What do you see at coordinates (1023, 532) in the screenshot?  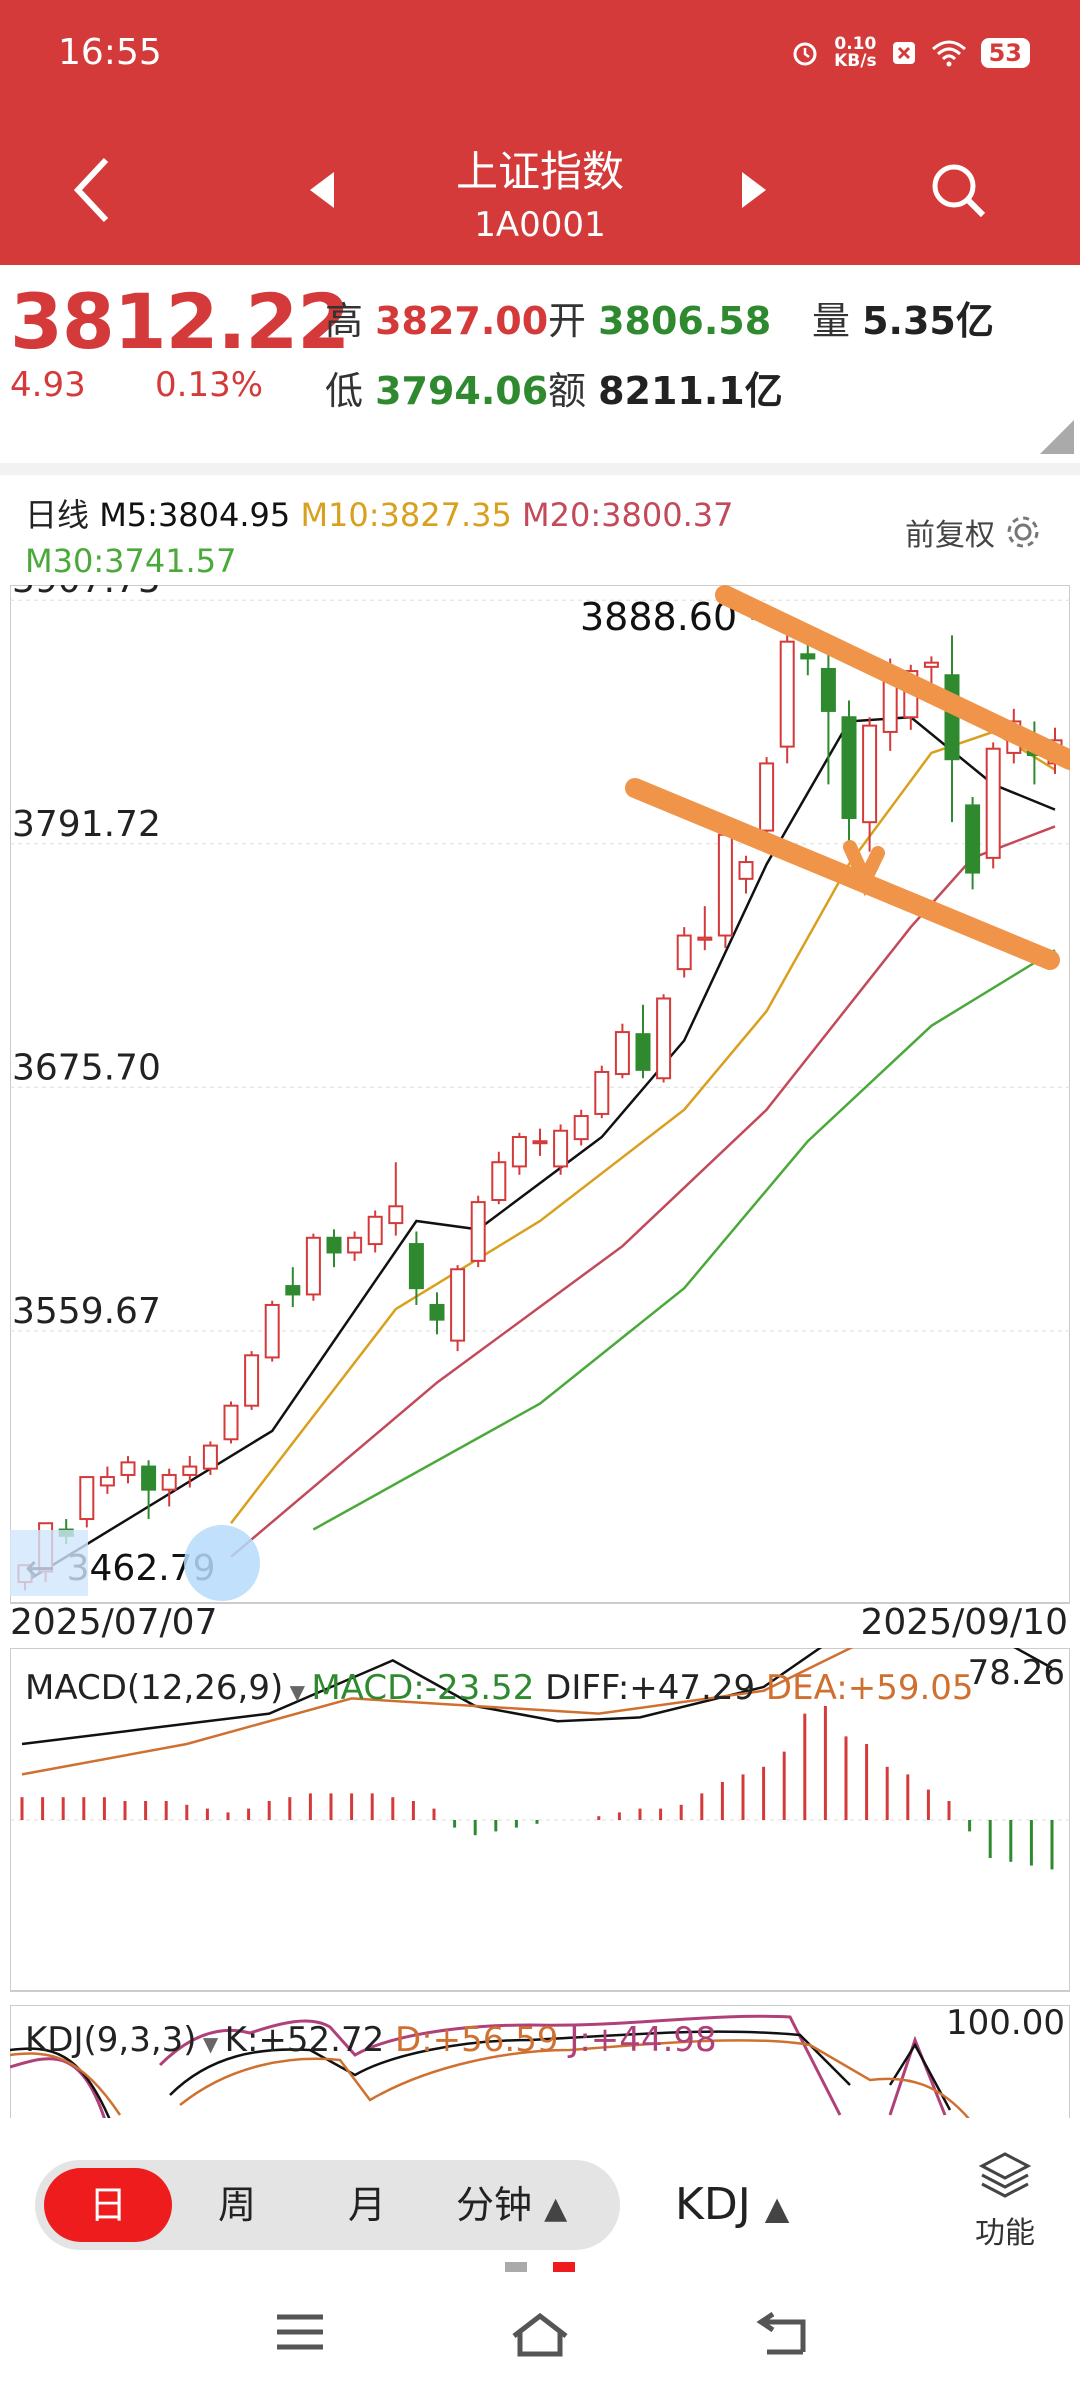 I see `gear-icon` at bounding box center [1023, 532].